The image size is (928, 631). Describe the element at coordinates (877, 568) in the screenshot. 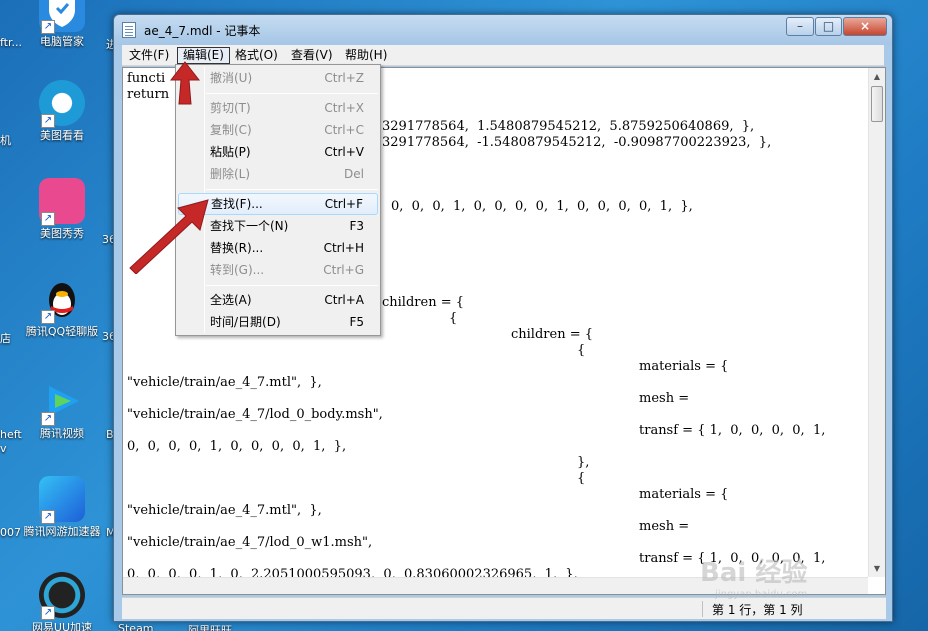

I see `scroll-down-icon: ▼` at that location.